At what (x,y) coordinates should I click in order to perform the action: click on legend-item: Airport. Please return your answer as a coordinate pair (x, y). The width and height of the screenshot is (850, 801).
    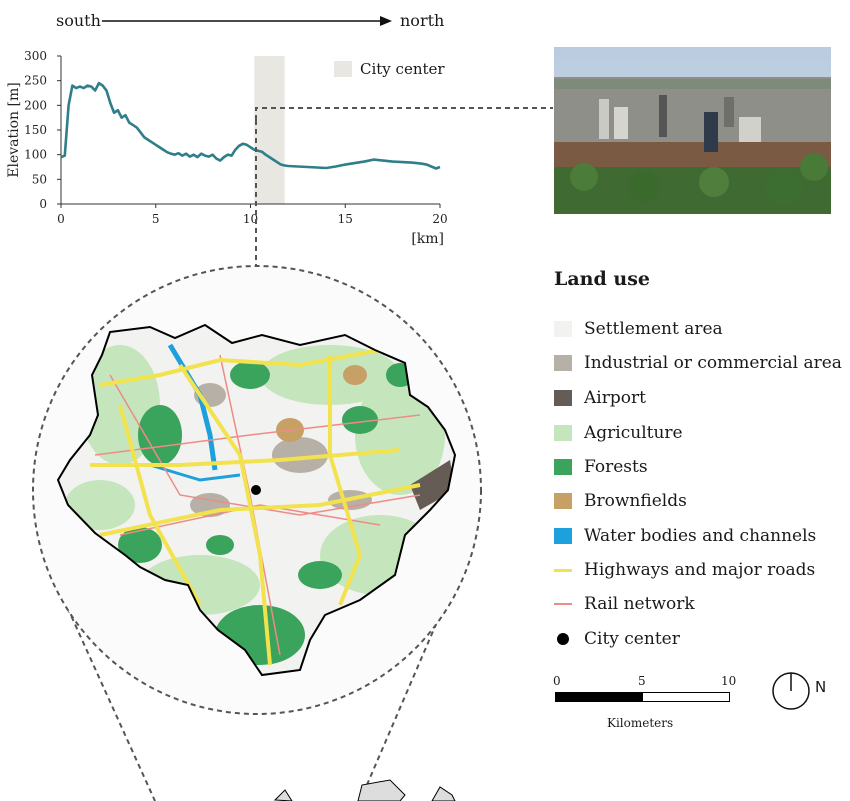
    Looking at the image, I should click on (600, 398).